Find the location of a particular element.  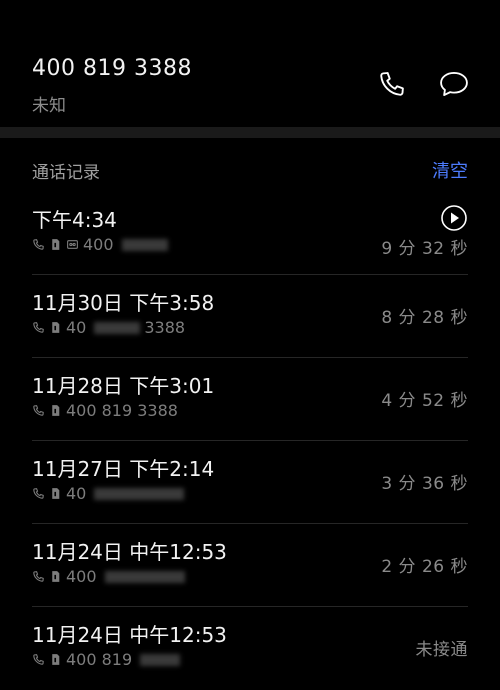

message-icon is located at coordinates (454, 84).